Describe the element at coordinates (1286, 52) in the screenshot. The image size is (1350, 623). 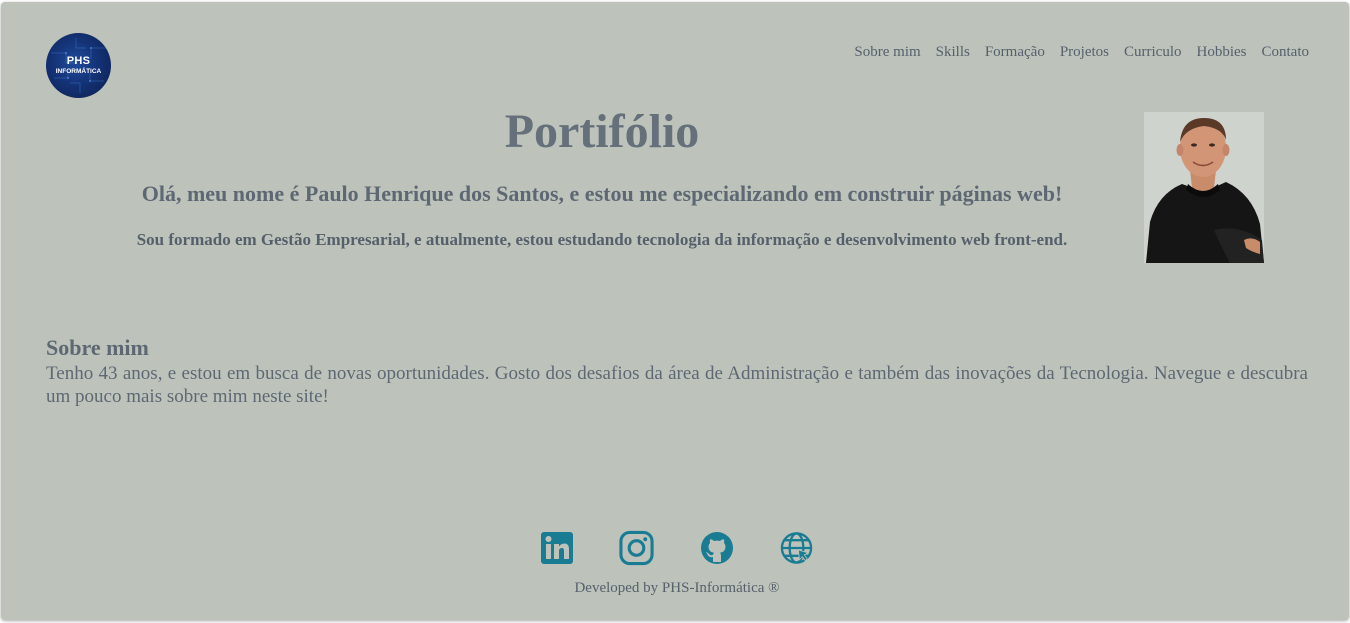
I see `nav-link-contato: Contato` at that location.